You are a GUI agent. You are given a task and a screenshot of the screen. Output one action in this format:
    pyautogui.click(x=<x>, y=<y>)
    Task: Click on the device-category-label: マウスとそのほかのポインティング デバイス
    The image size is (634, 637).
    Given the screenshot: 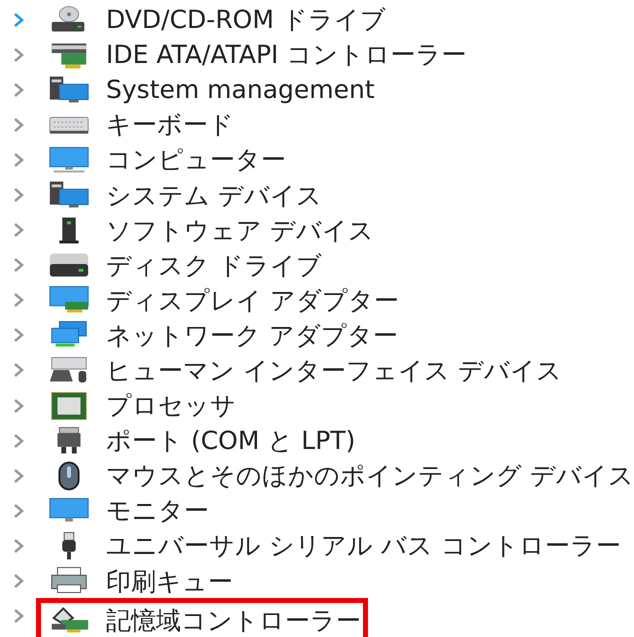 What is the action you would take?
    pyautogui.click(x=370, y=475)
    